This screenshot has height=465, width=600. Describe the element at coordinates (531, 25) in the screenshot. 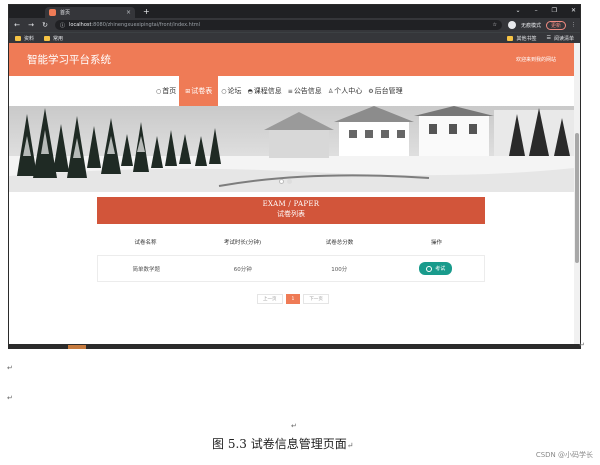

I see `profile-label: 无痕模式` at that location.